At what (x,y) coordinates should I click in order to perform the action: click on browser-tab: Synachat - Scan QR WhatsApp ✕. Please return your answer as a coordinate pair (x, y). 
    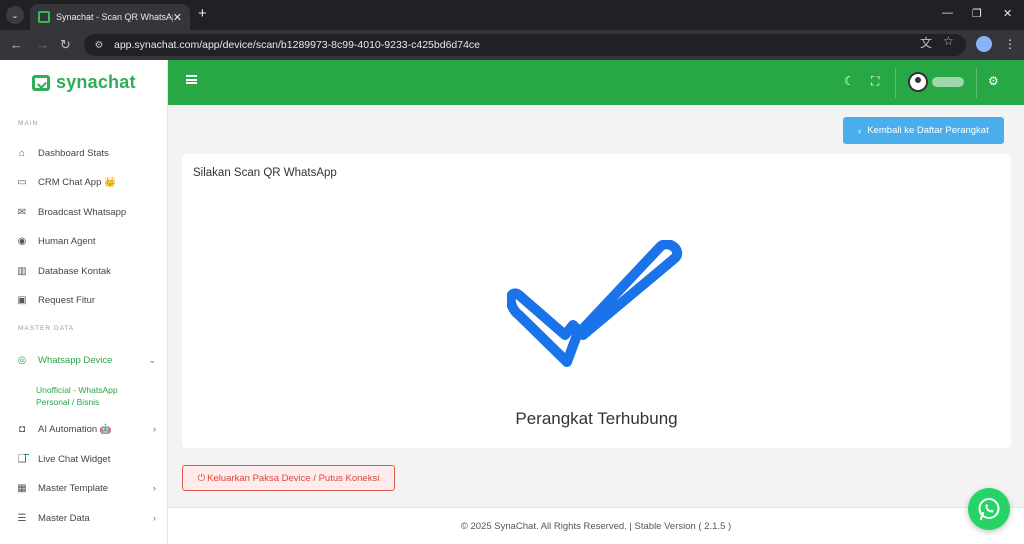
    Looking at the image, I should click on (110, 17).